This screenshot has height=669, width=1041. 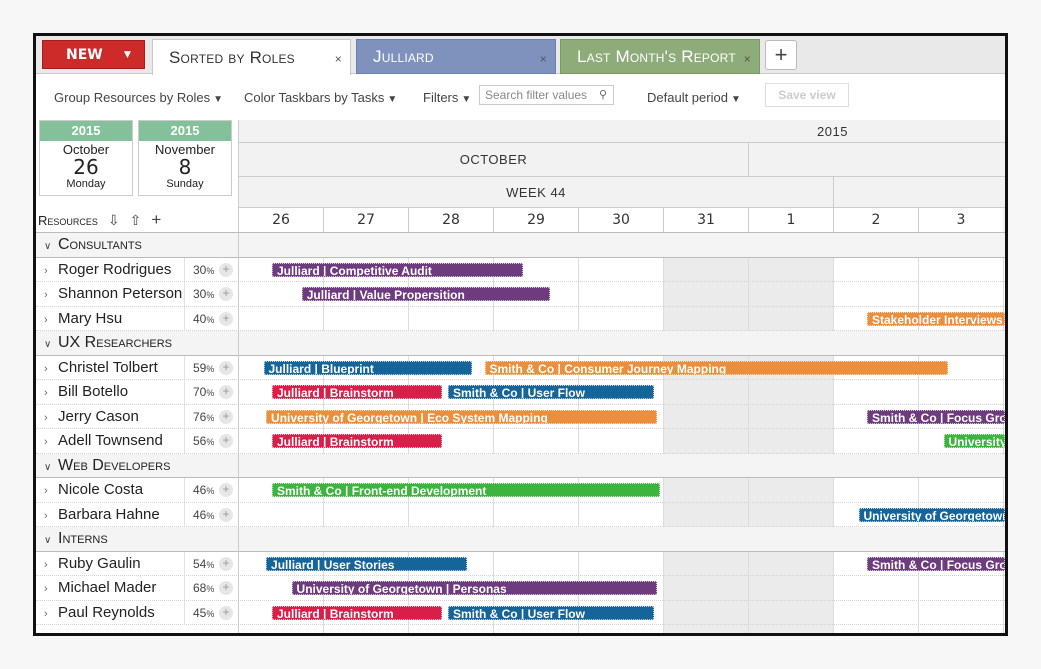 I want to click on task-bar: Smith & Co | Front-end Development, so click(x=466, y=490).